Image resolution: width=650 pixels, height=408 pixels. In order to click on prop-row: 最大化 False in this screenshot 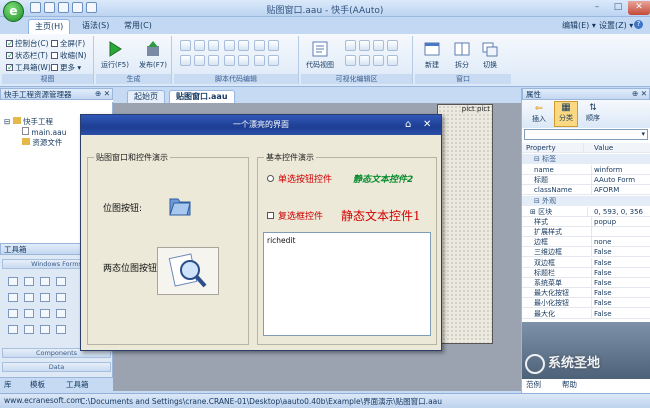, I will do `click(586, 313)`.